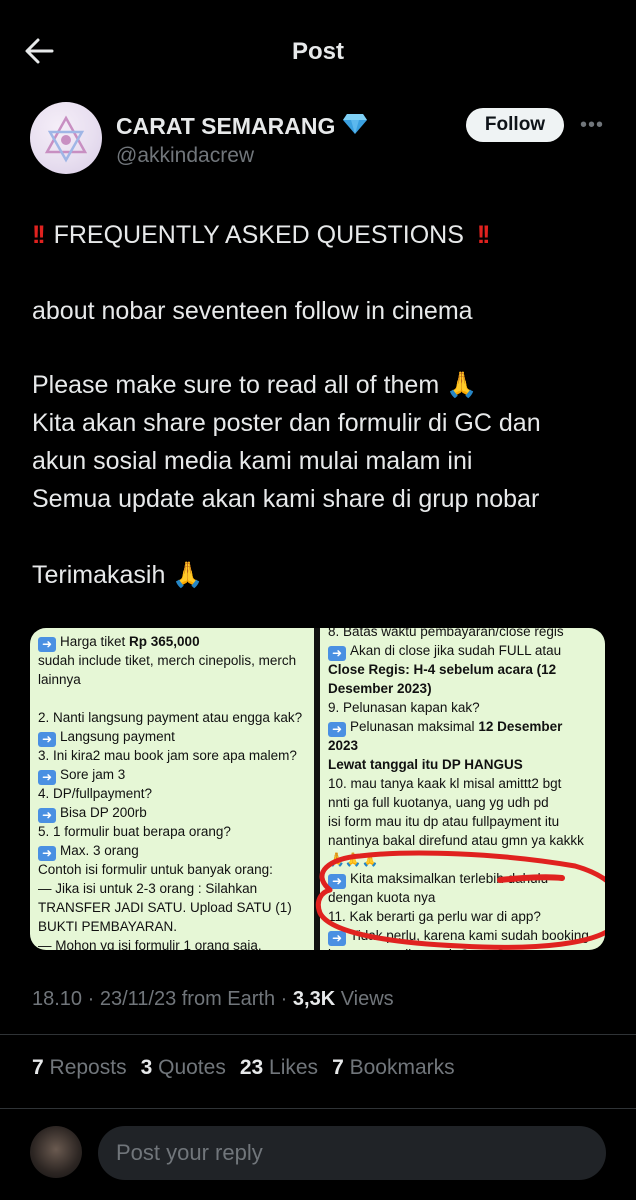 The height and width of the screenshot is (1200, 636). I want to click on top-bar: Post, so click(318, 52).